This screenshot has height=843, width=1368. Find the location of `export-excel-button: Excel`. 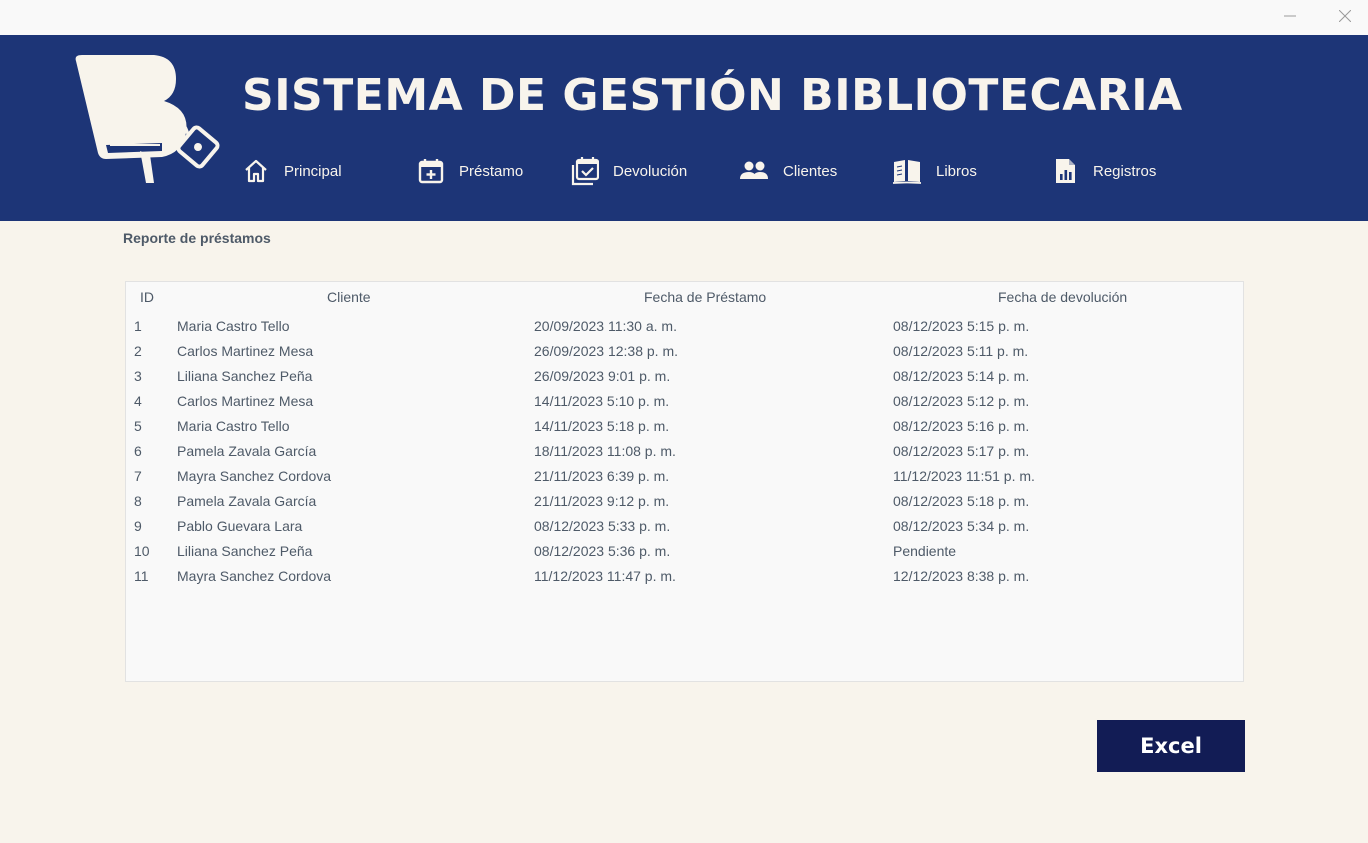

export-excel-button: Excel is located at coordinates (1171, 746).